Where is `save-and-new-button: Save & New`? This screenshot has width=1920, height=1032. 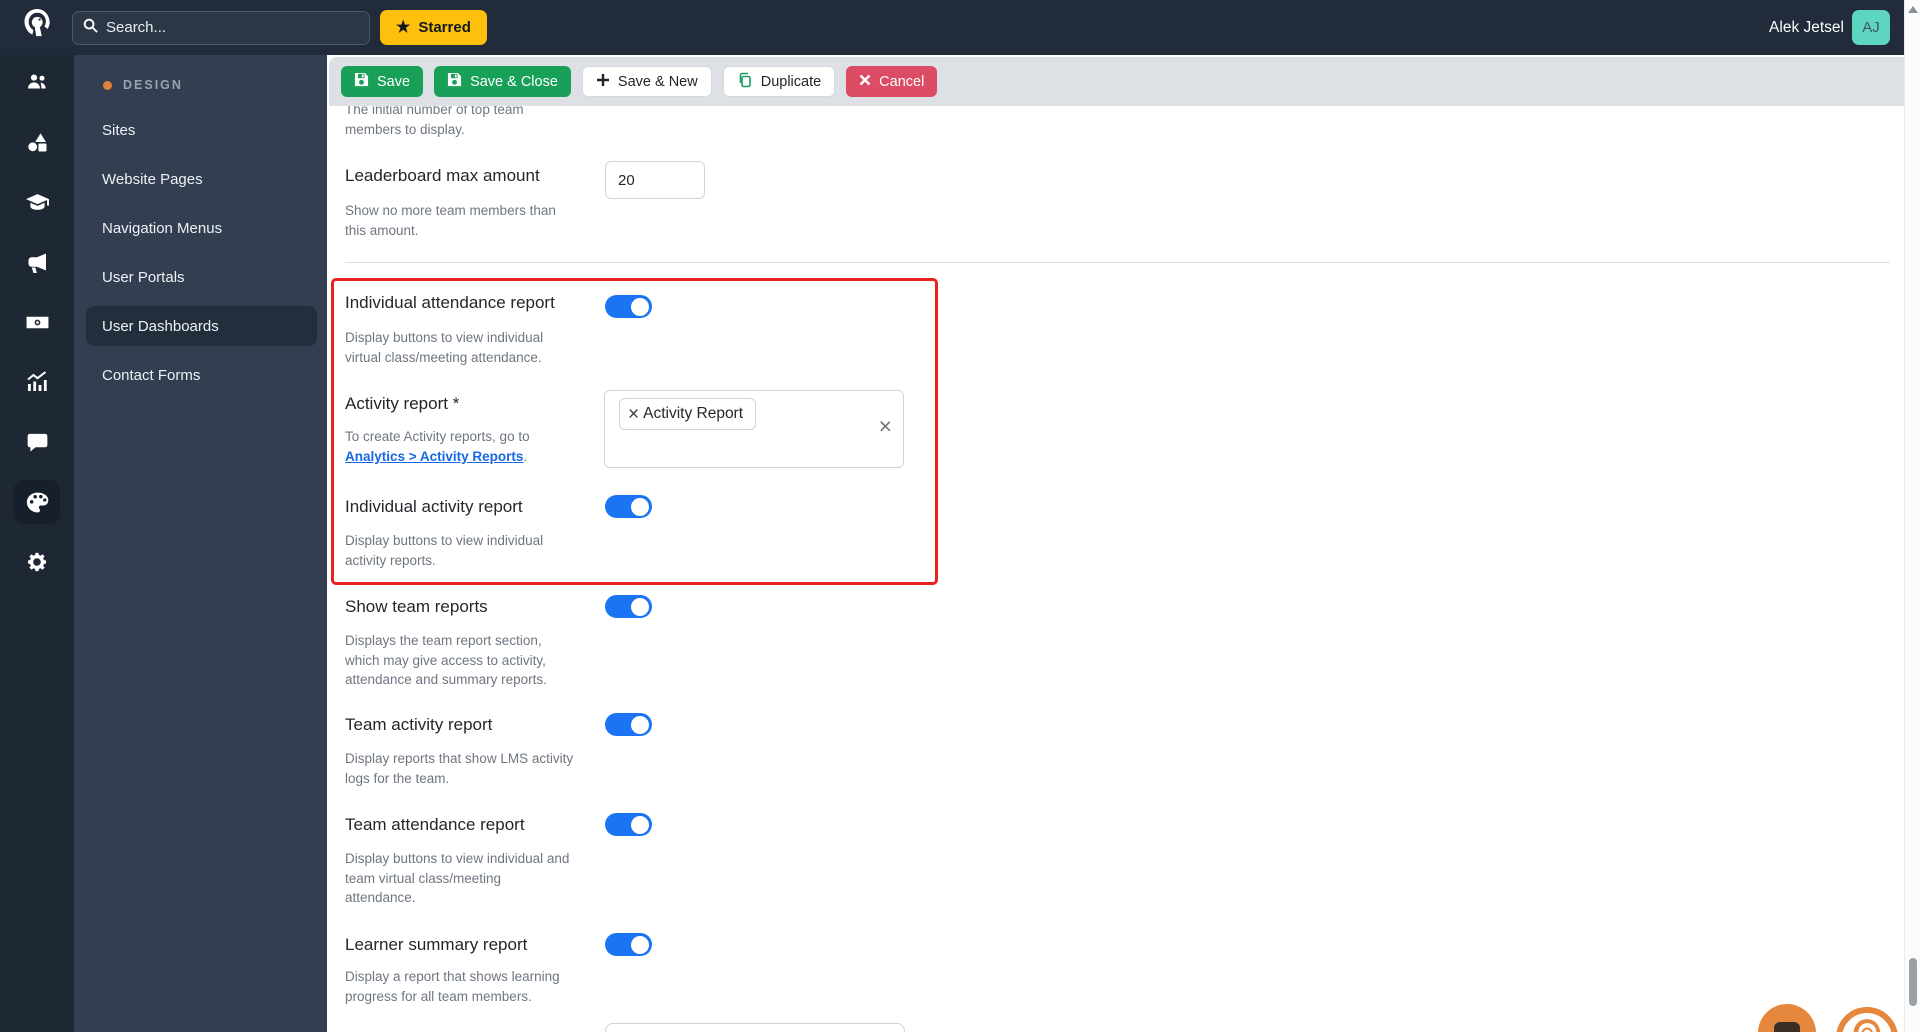
save-and-new-button: Save & New is located at coordinates (646, 81).